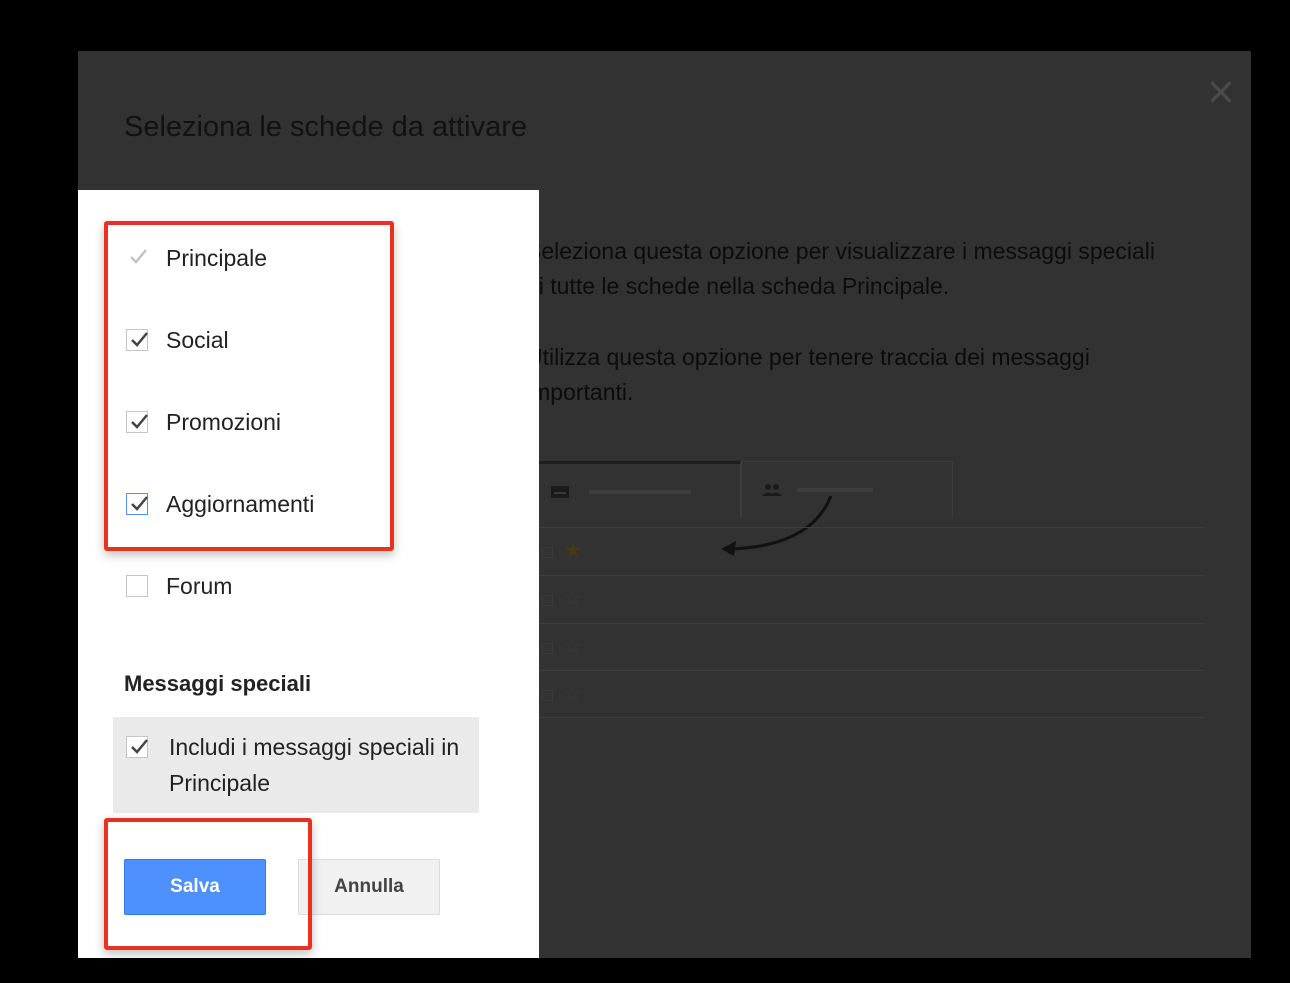  What do you see at coordinates (240, 503) in the screenshot?
I see `option-label: Aggiornamenti` at bounding box center [240, 503].